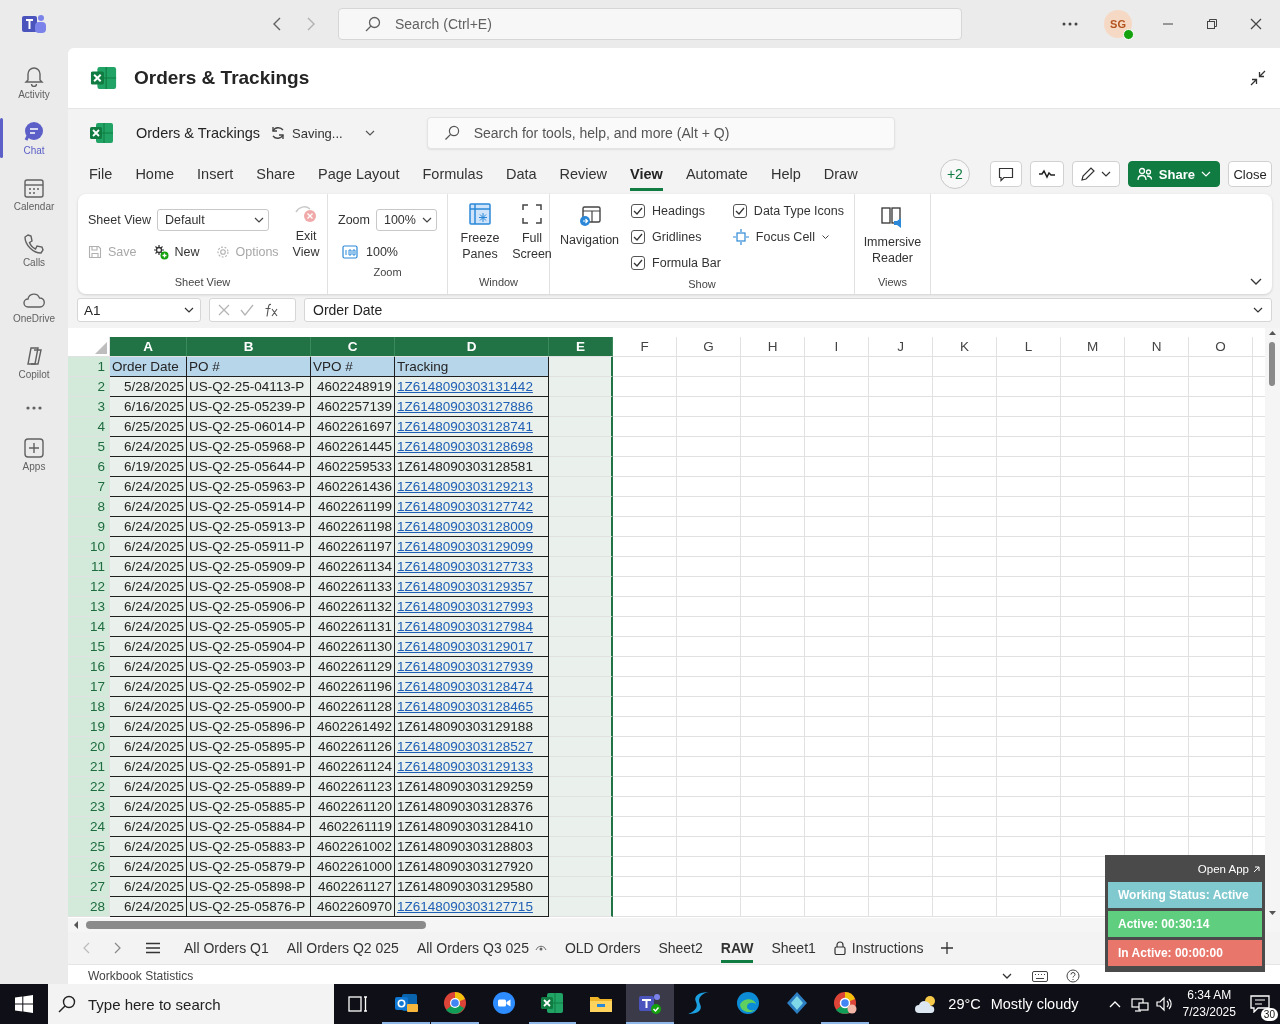 The width and height of the screenshot is (1280, 1024). What do you see at coordinates (342, 948) in the screenshot?
I see `sheet-tab: All Orders Q2 025` at bounding box center [342, 948].